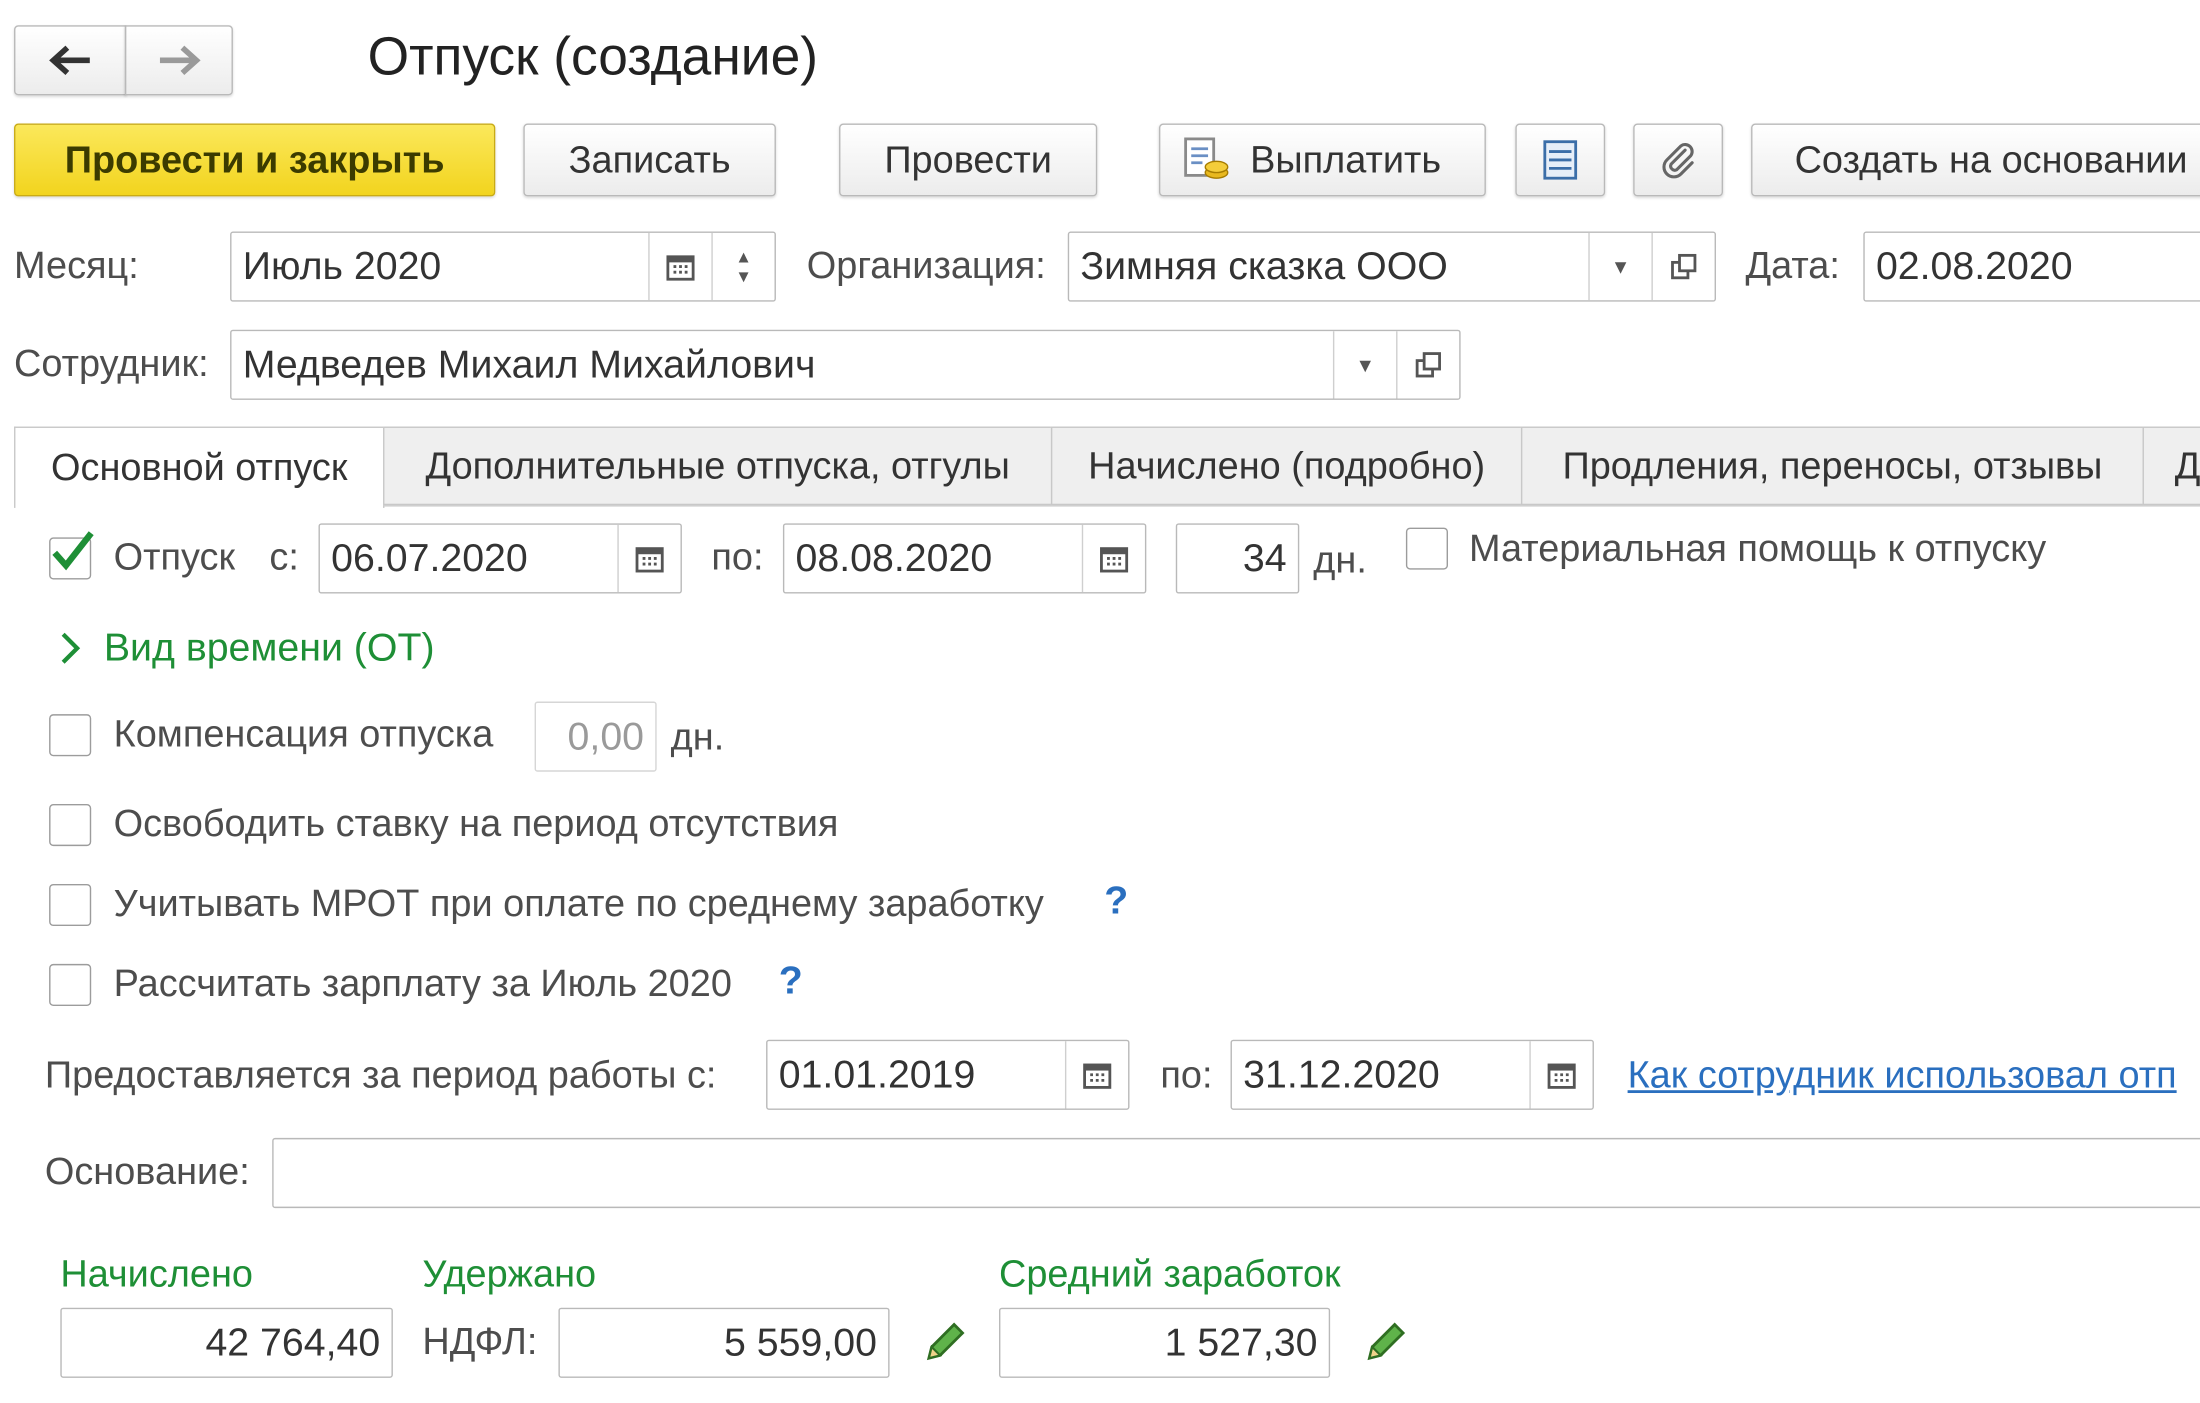  I want to click on date-label: Дата:, so click(1792, 265).